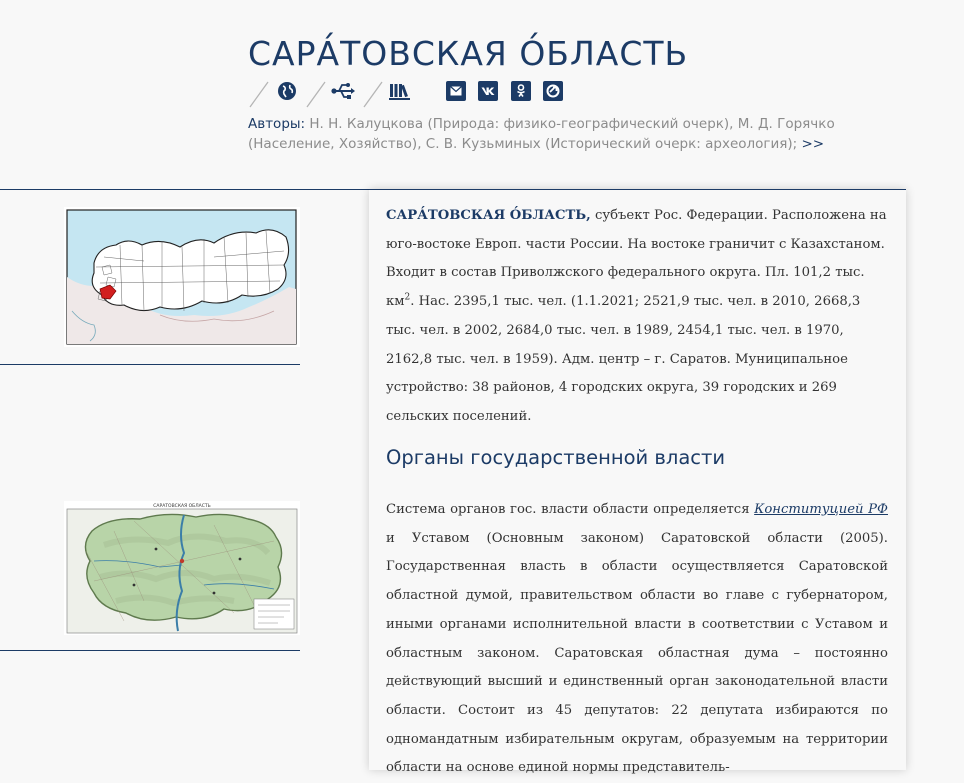  I want to click on share-mail-button, so click(456, 91).